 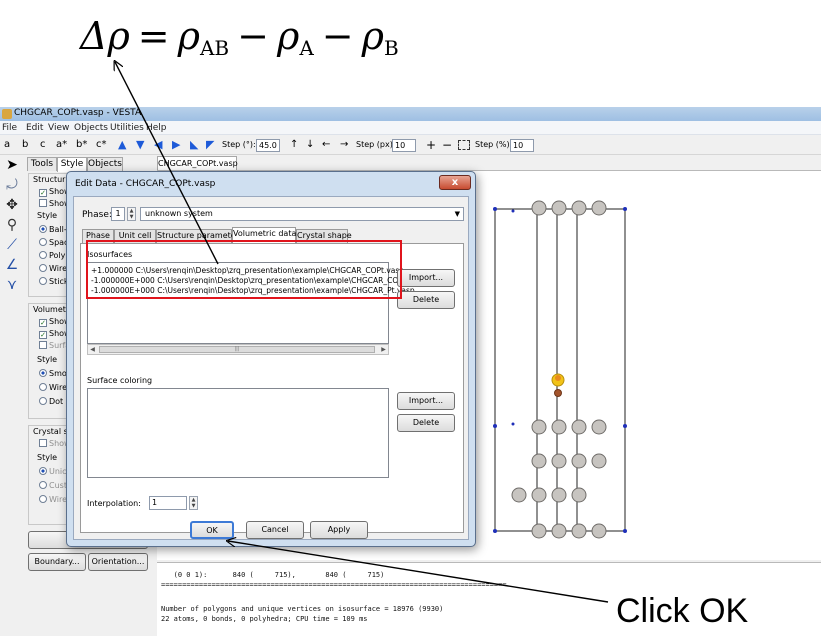 I want to click on phase-number-input: 1, so click(x=118, y=214).